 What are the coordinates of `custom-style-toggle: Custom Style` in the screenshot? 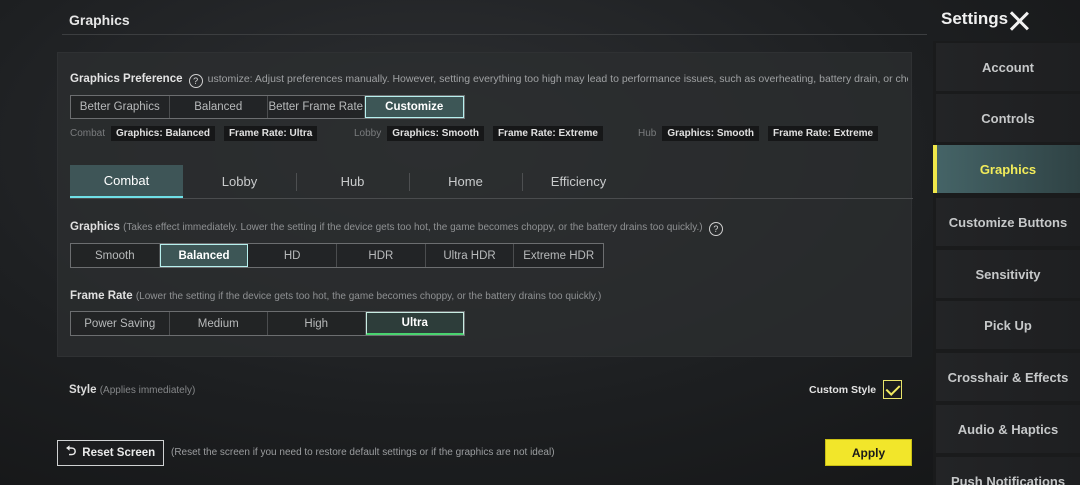 It's located at (856, 389).